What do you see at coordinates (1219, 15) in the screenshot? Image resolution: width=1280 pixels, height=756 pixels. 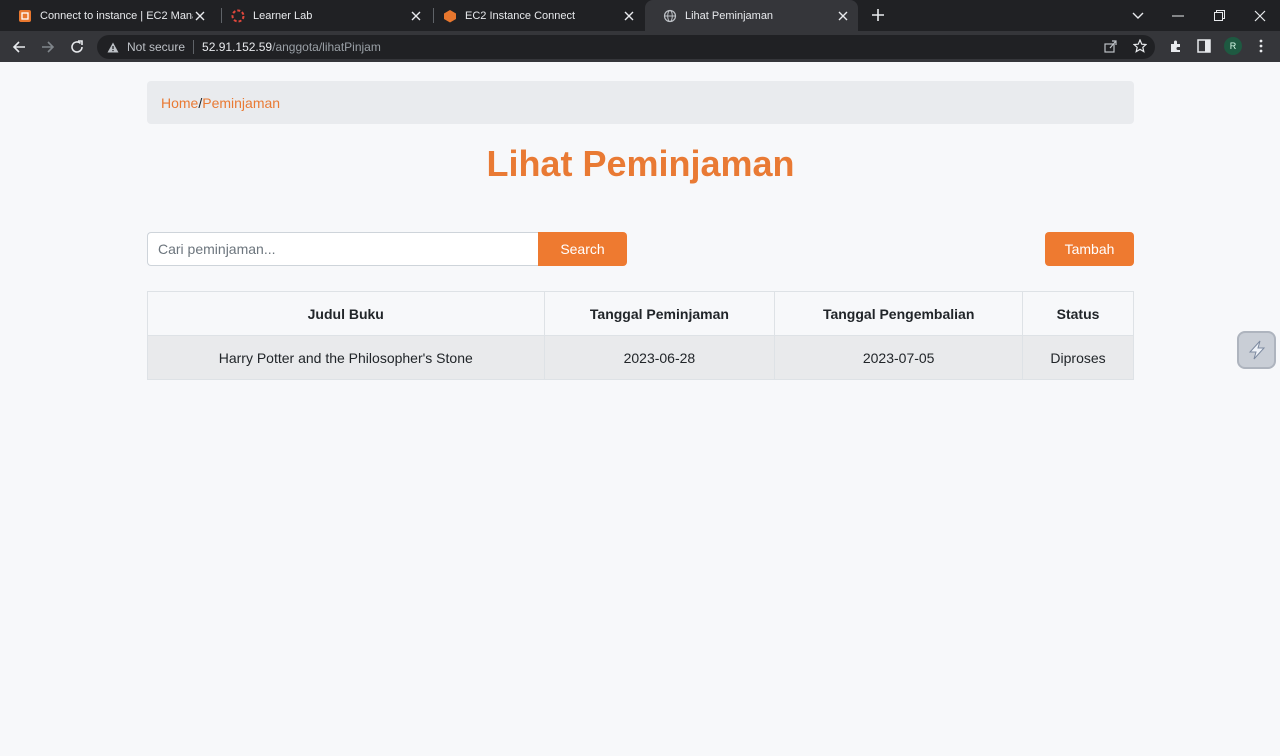 I see `restore-button` at bounding box center [1219, 15].